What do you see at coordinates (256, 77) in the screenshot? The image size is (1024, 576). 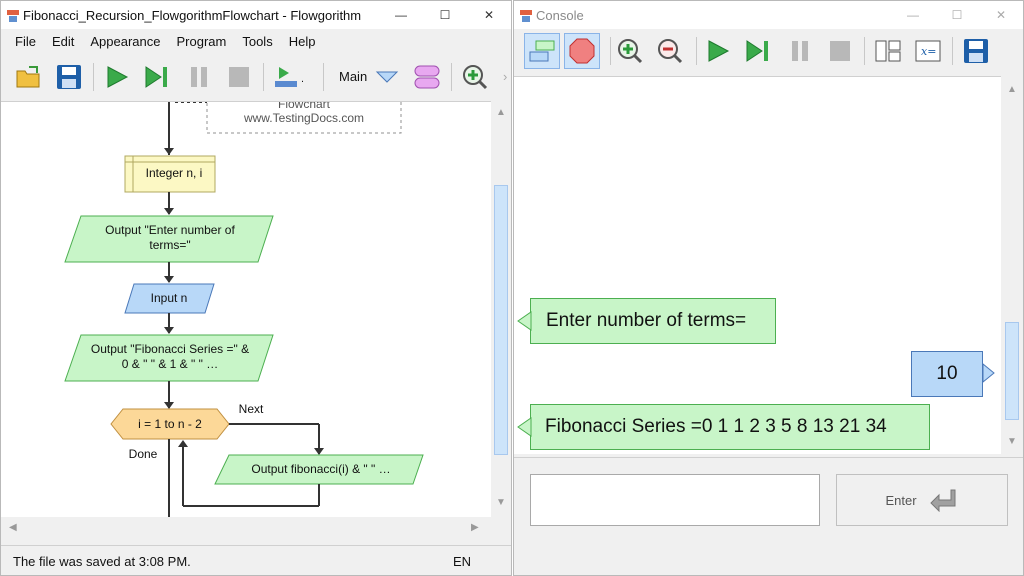 I see `main-toolbar: · Main ›` at bounding box center [256, 77].